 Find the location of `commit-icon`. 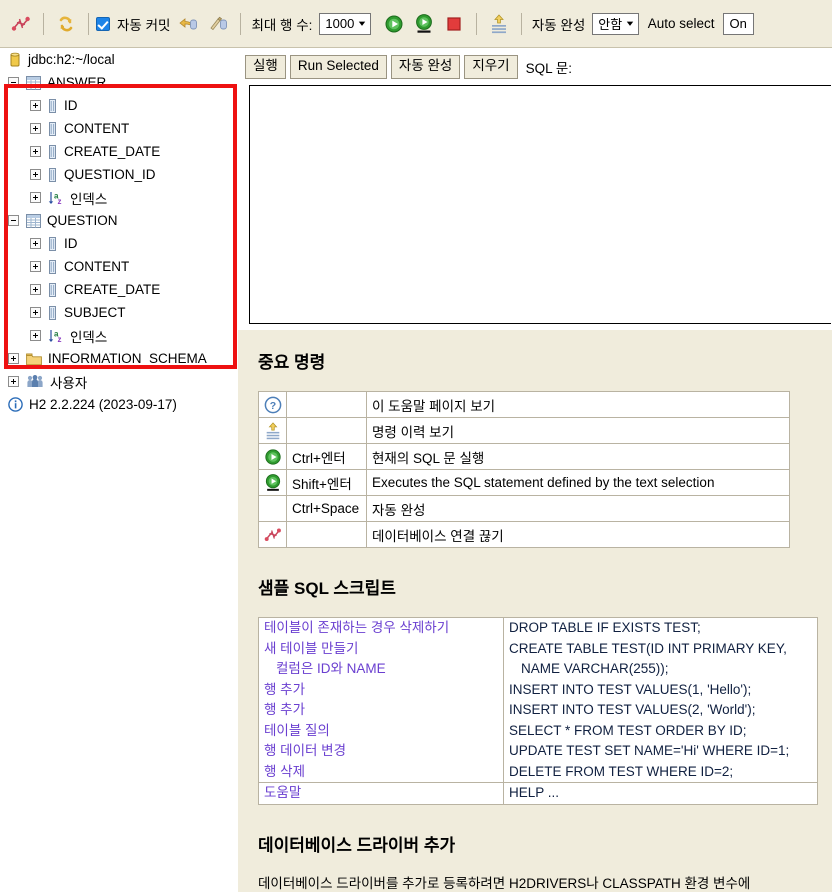

commit-icon is located at coordinates (188, 24).